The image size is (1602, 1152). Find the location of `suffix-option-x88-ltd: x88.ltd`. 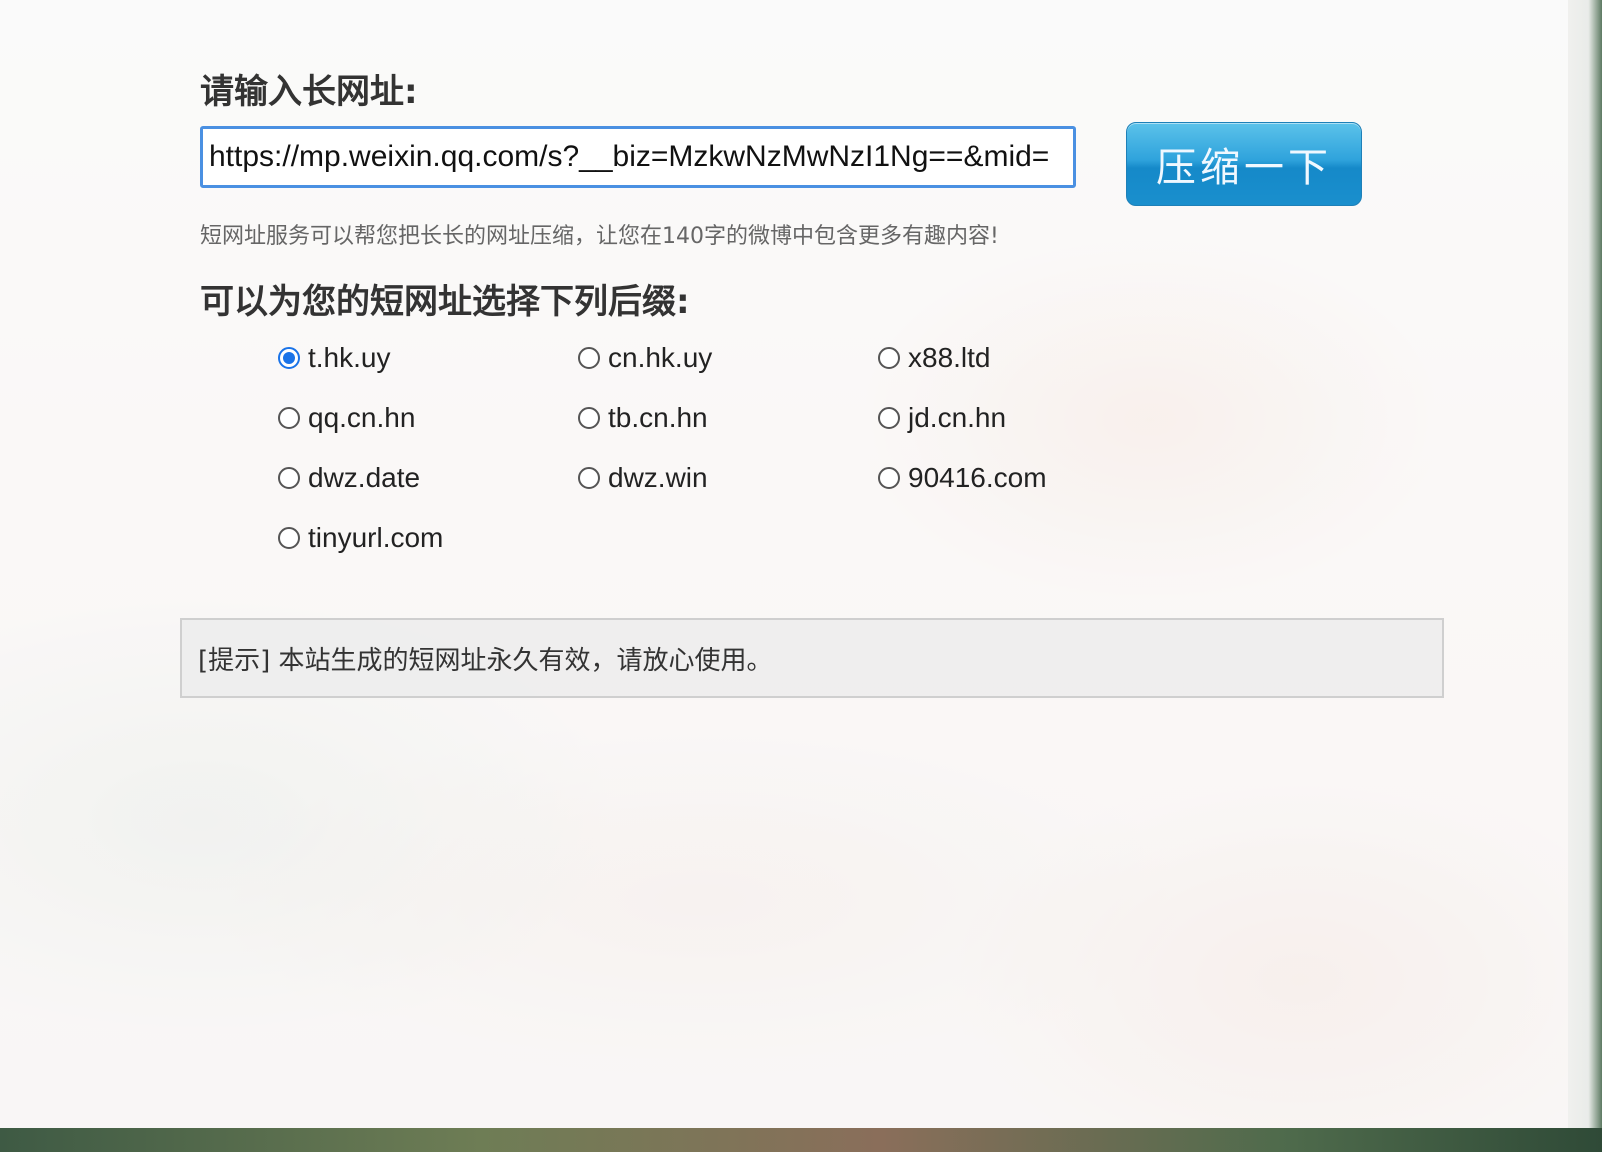

suffix-option-x88-ltd: x88.ltd is located at coordinates (934, 358).